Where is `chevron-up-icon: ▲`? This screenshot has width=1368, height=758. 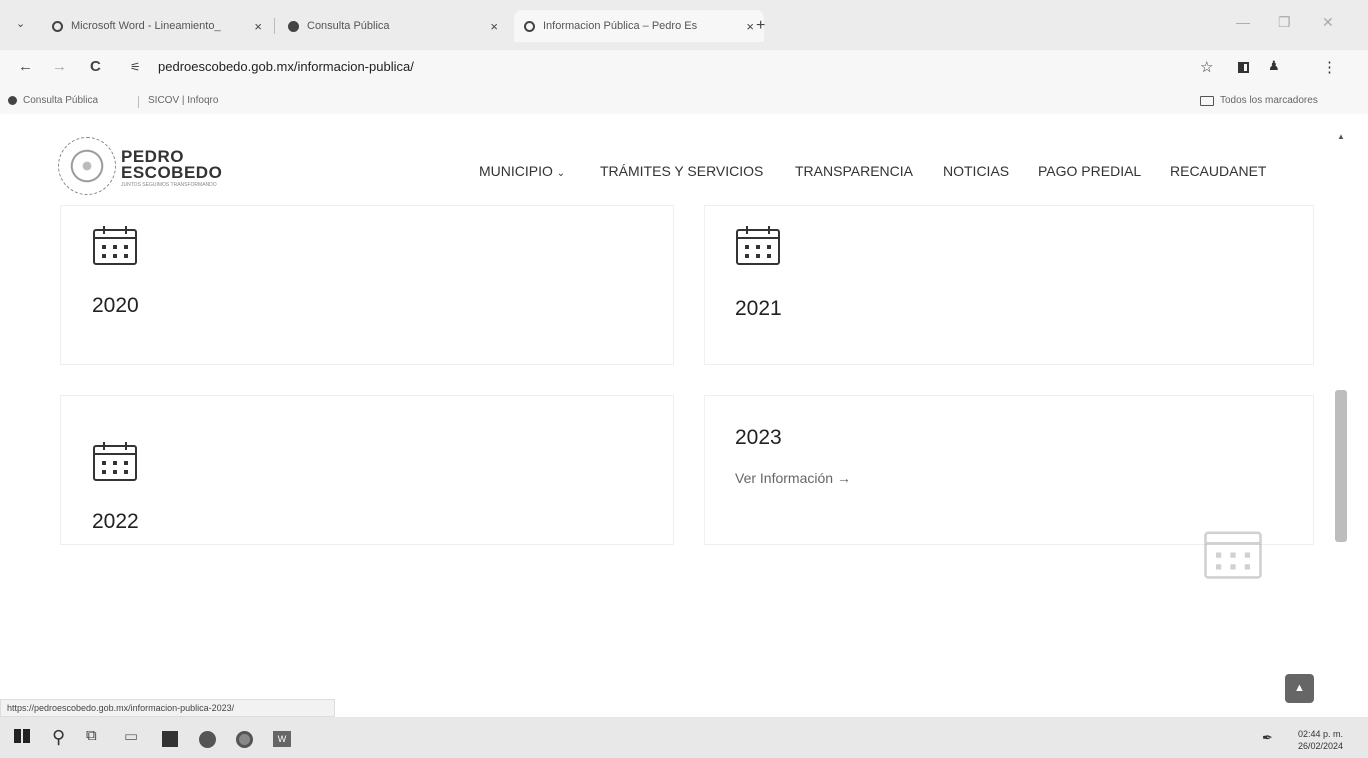
chevron-up-icon: ▲ is located at coordinates (1299, 688).